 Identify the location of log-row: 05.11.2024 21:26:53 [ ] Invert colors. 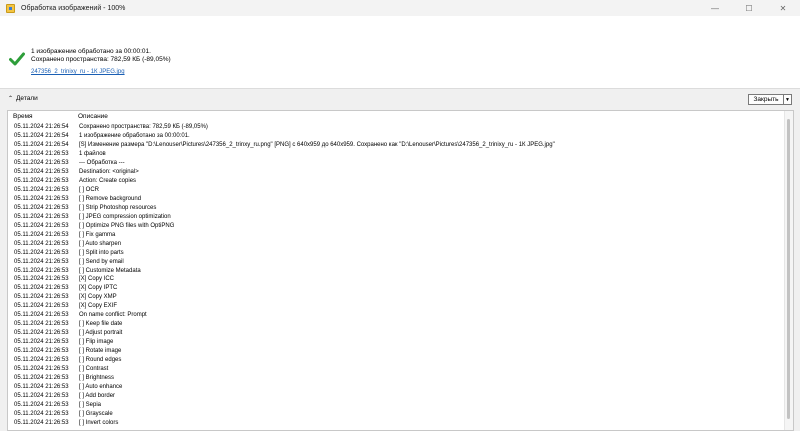
(397, 423).